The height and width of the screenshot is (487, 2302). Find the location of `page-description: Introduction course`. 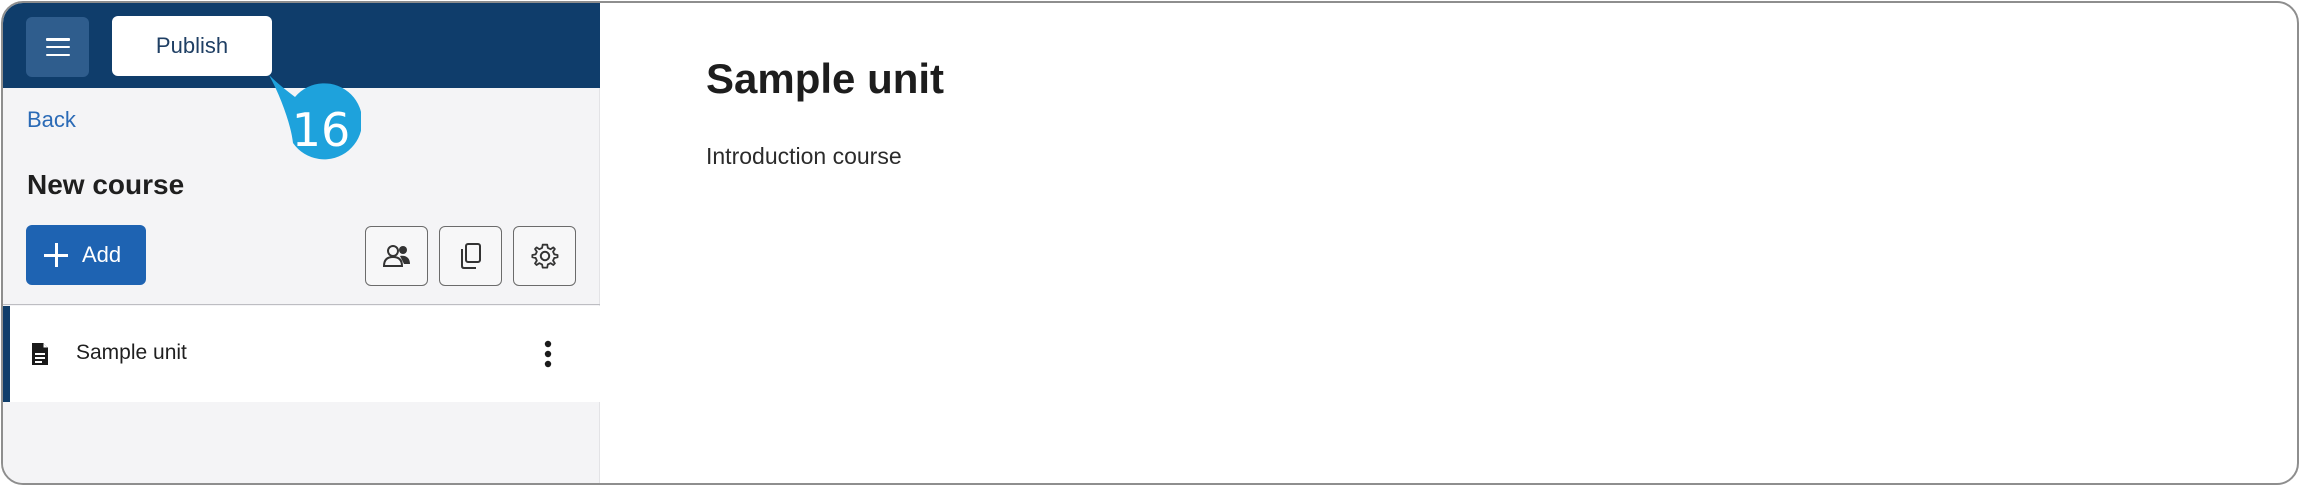

page-description: Introduction course is located at coordinates (804, 156).